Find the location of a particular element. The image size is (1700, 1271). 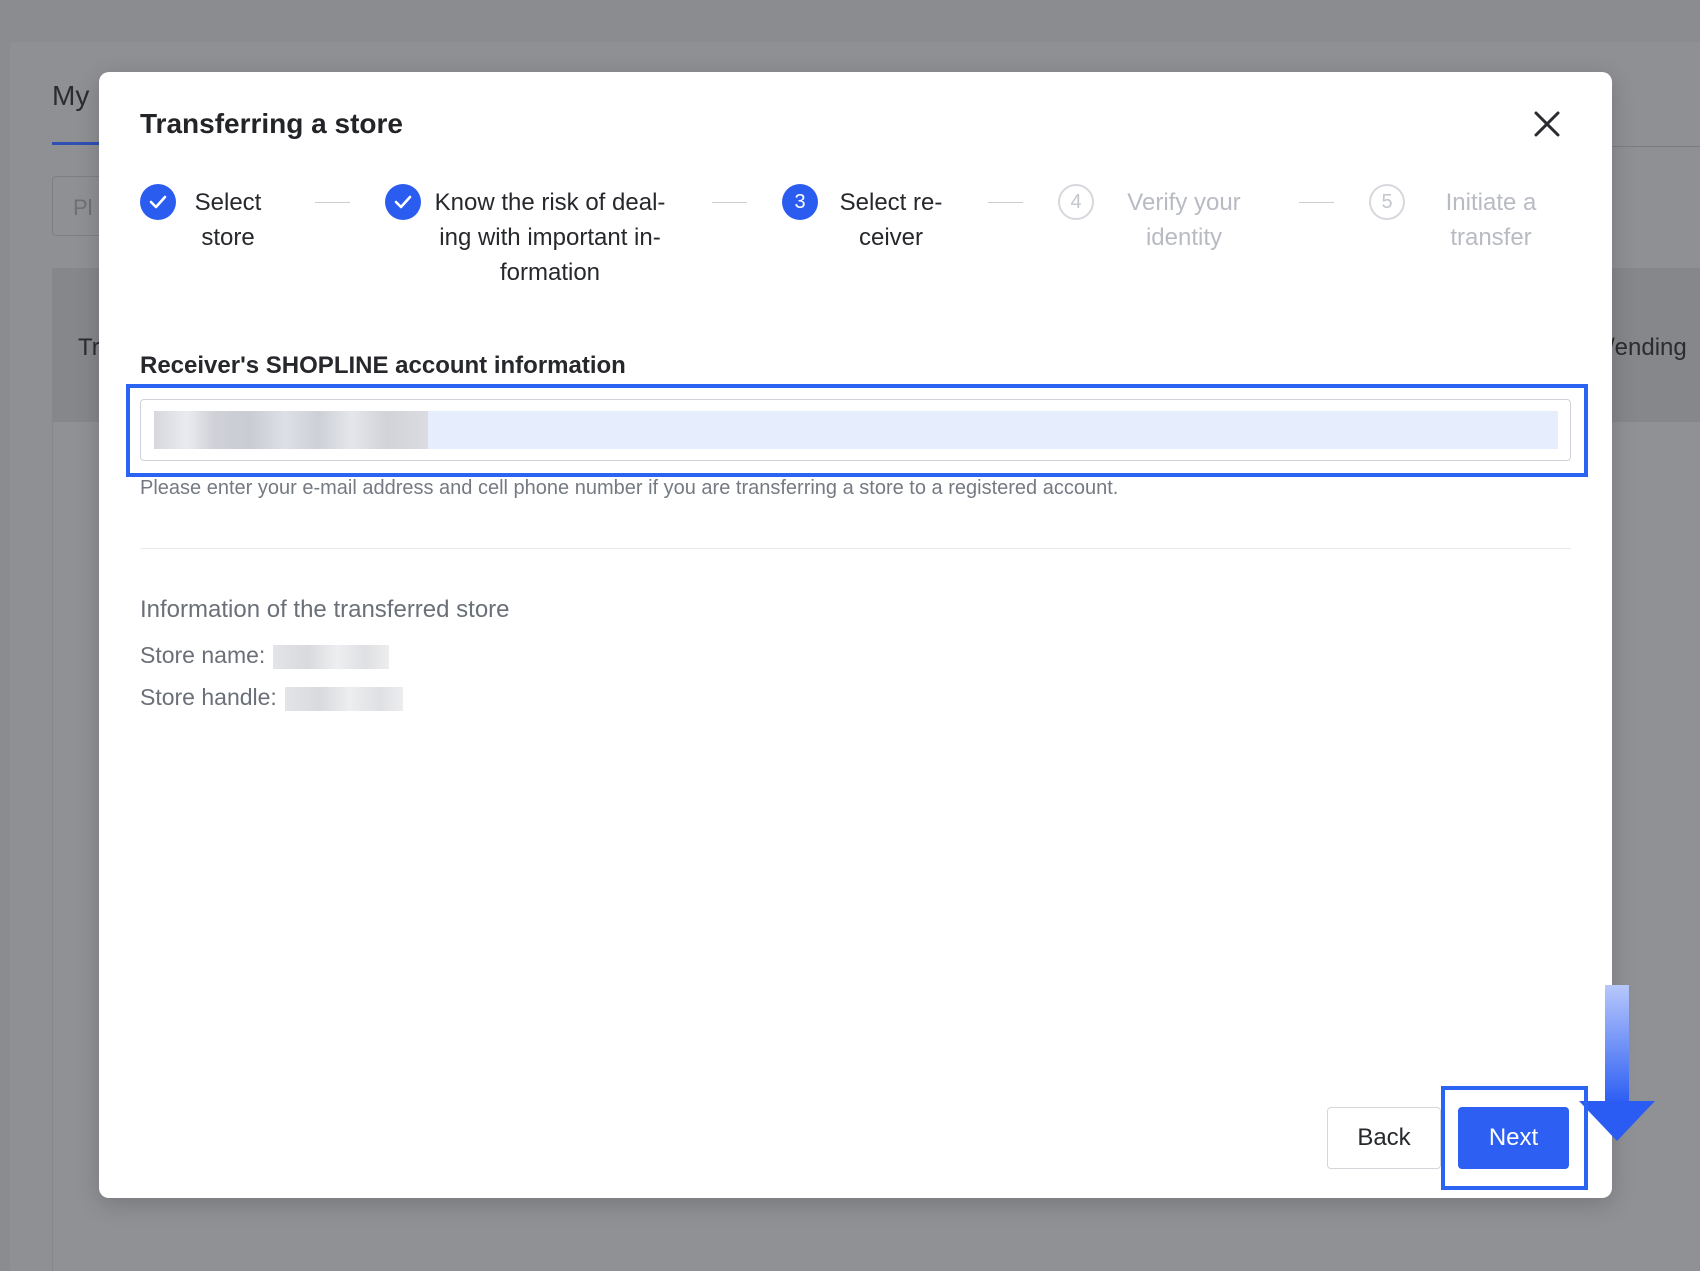

step-label: Verify your identity is located at coordinates (1184, 220).